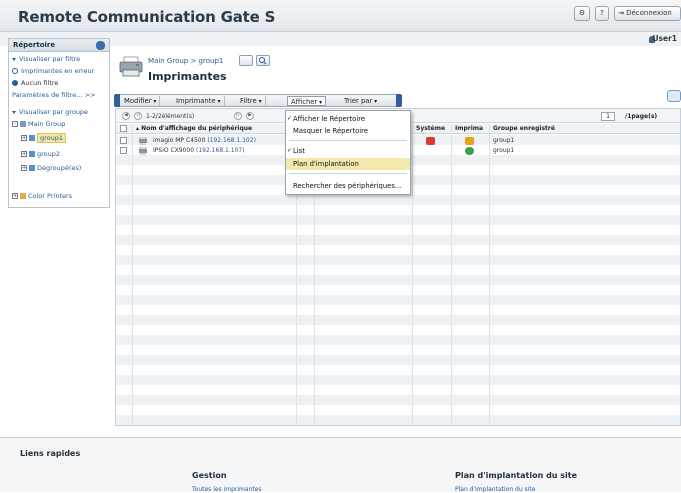  Describe the element at coordinates (246, 60) in the screenshot. I see `list-view-button` at that location.